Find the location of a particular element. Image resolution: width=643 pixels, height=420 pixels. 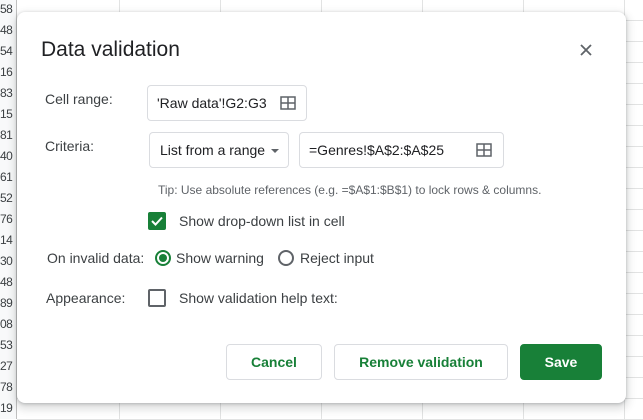

on-invalid-label: On invalid data: is located at coordinates (96, 258).